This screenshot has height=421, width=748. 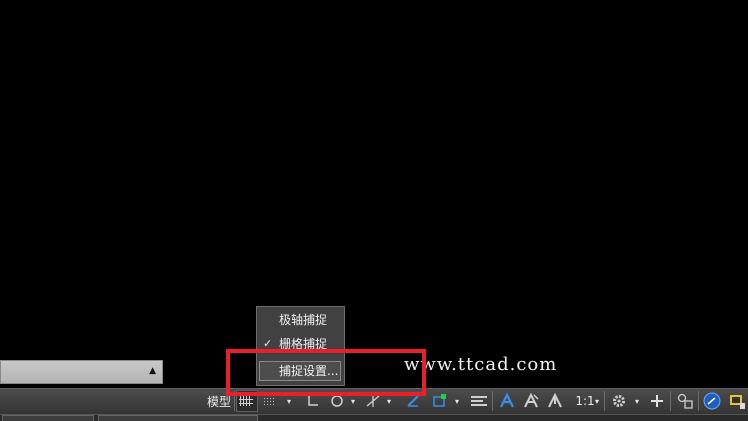 What do you see at coordinates (303, 319) in the screenshot?
I see `menu-item-label: 极轴捕捉` at bounding box center [303, 319].